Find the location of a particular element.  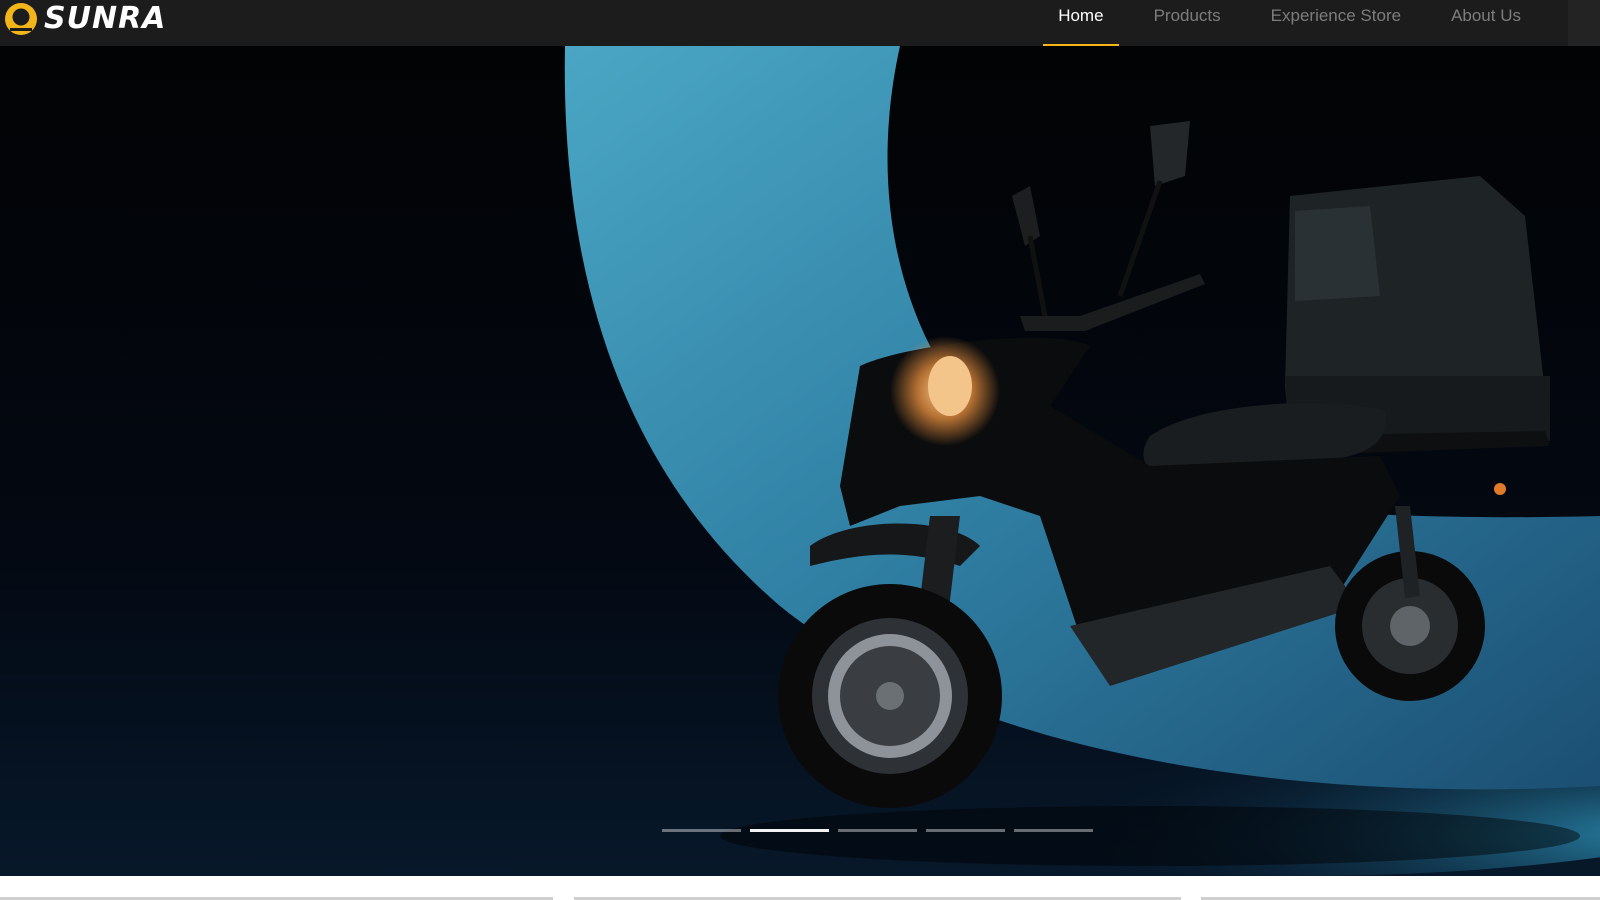

nav-item-label: About Us is located at coordinates (1486, 15).